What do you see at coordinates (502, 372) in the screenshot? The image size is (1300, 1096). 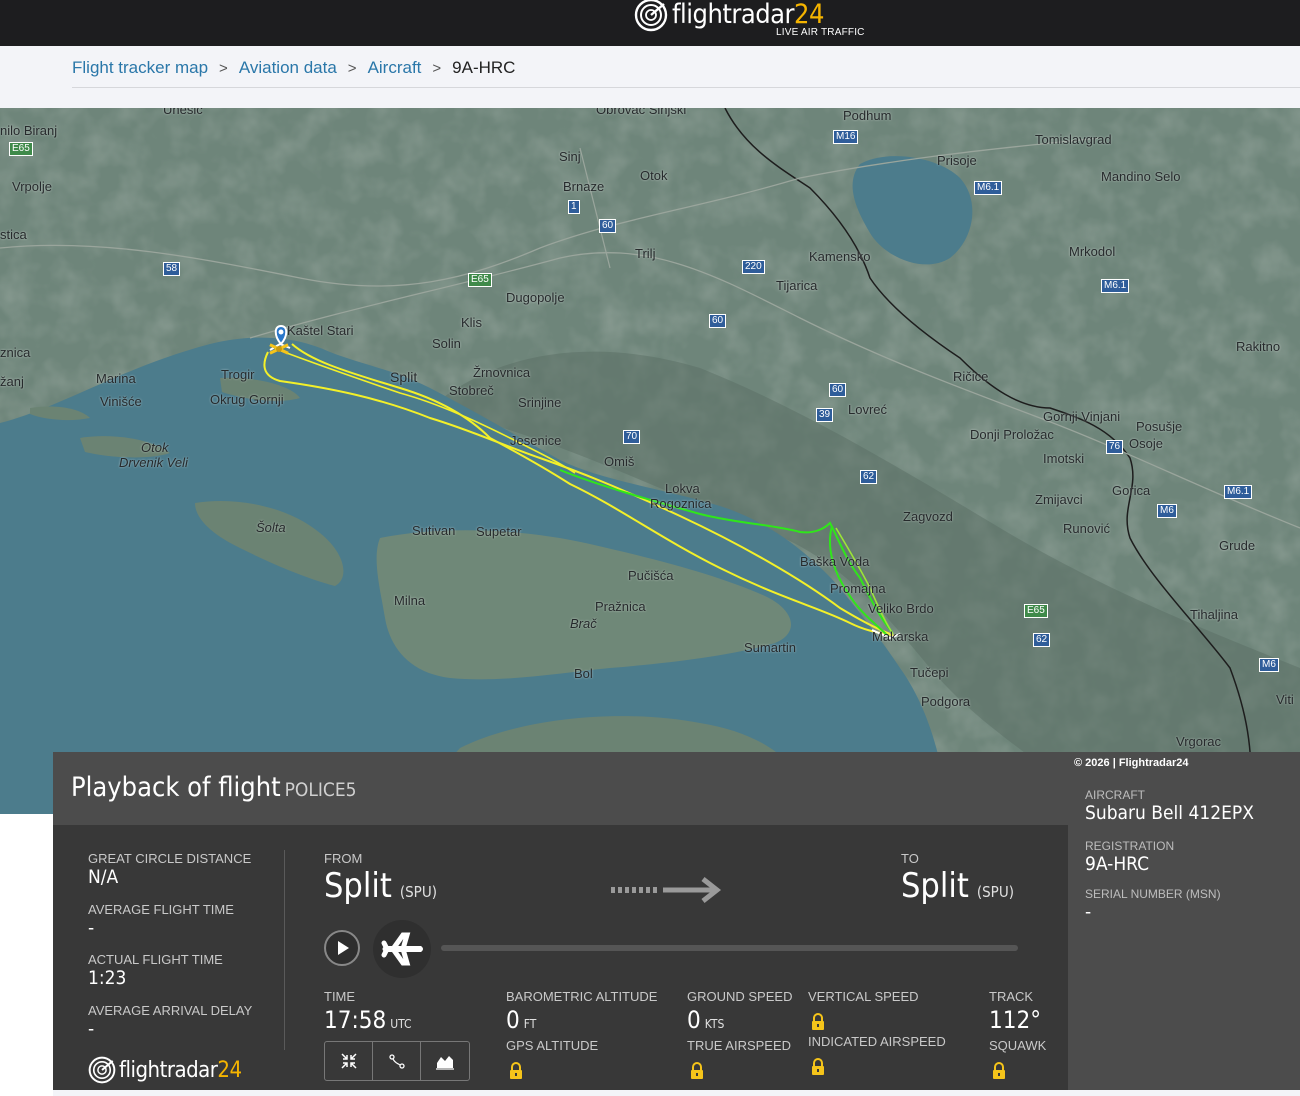 I see `map-label-zrnovnica: Žrnovnica` at bounding box center [502, 372].